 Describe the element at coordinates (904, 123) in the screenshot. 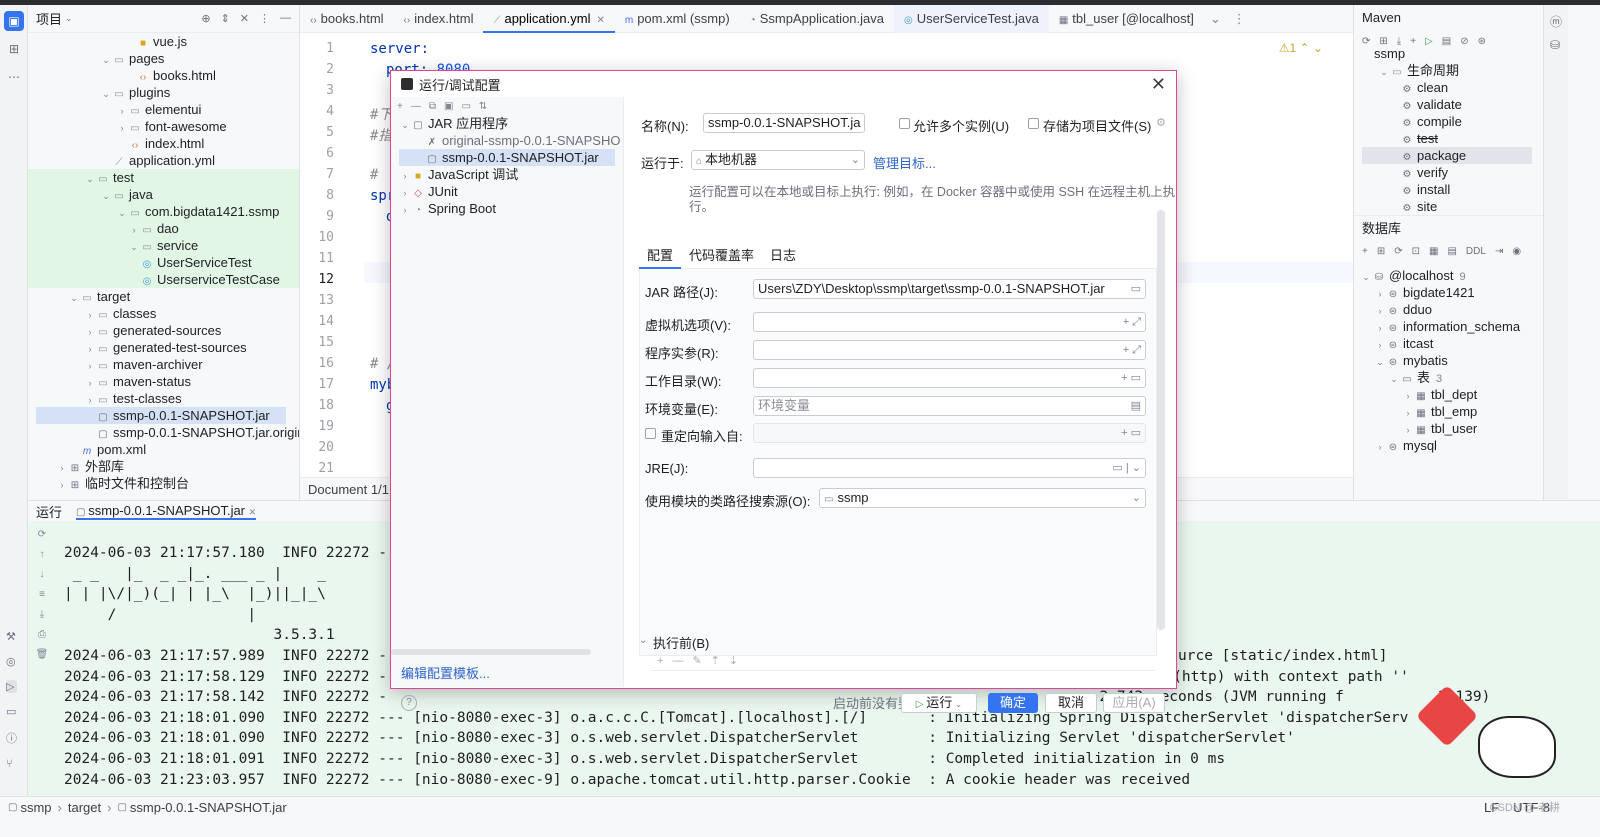

I see `allow-multi-checkbox` at that location.